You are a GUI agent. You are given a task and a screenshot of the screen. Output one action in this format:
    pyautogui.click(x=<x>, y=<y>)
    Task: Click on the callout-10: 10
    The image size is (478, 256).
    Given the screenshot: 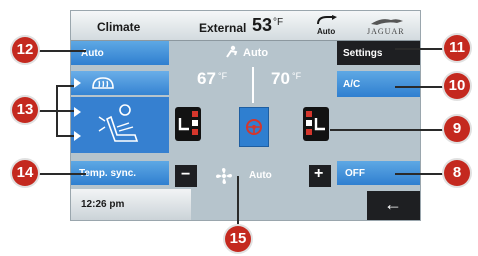 What is the action you would take?
    pyautogui.click(x=457, y=86)
    